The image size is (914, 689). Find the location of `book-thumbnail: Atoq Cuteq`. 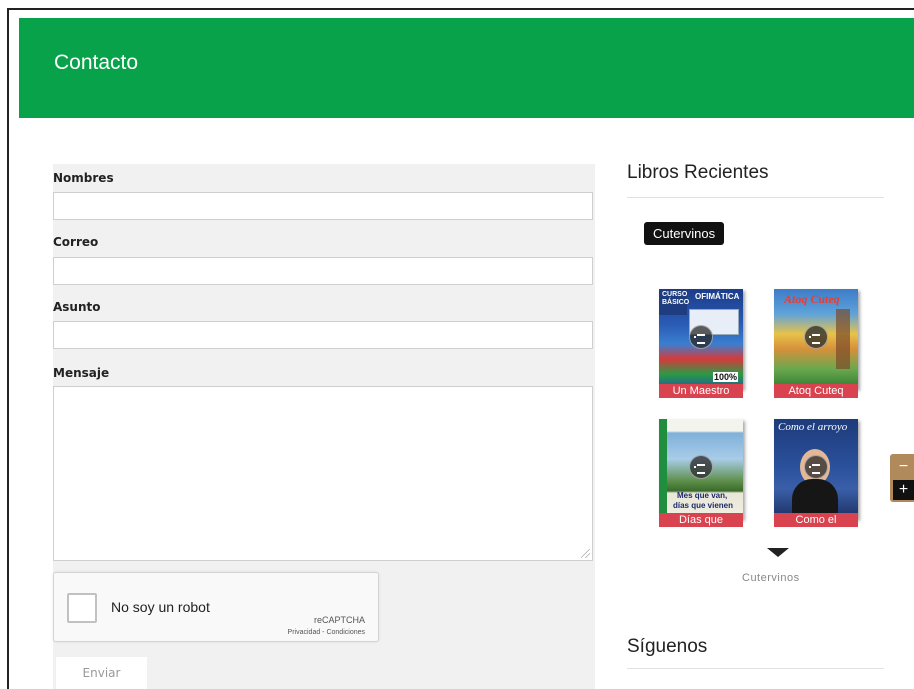

book-thumbnail: Atoq Cuteq is located at coordinates (816, 339).